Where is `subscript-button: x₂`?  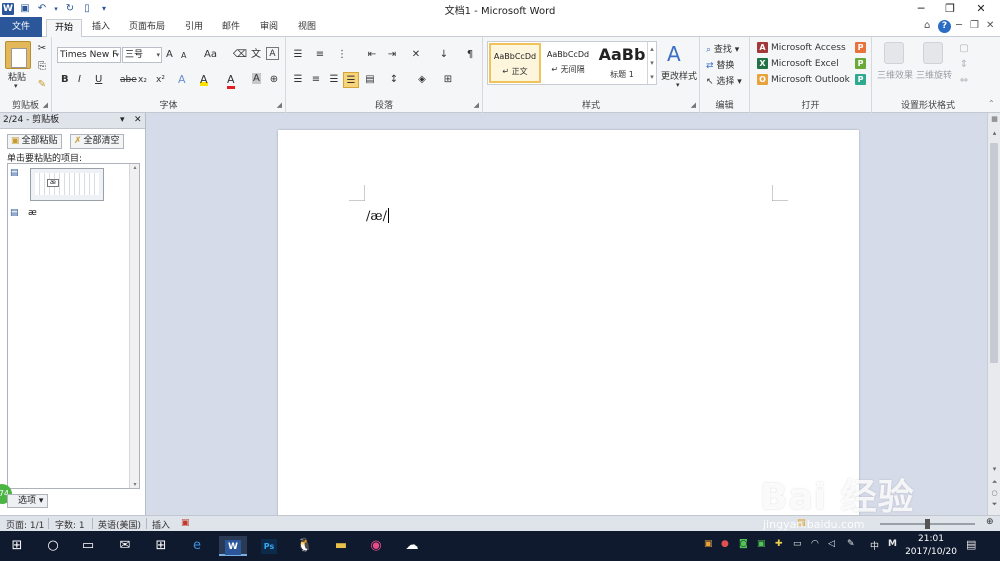
subscript-button: x₂ is located at coordinates (142, 80).